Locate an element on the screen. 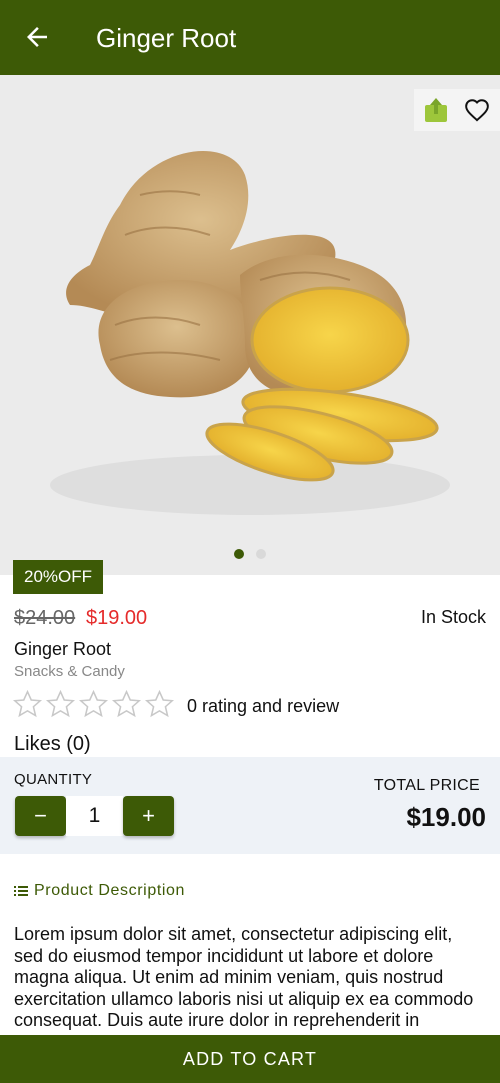 The image size is (500, 1083). rating-summary: 0 rating and review is located at coordinates (263, 706).